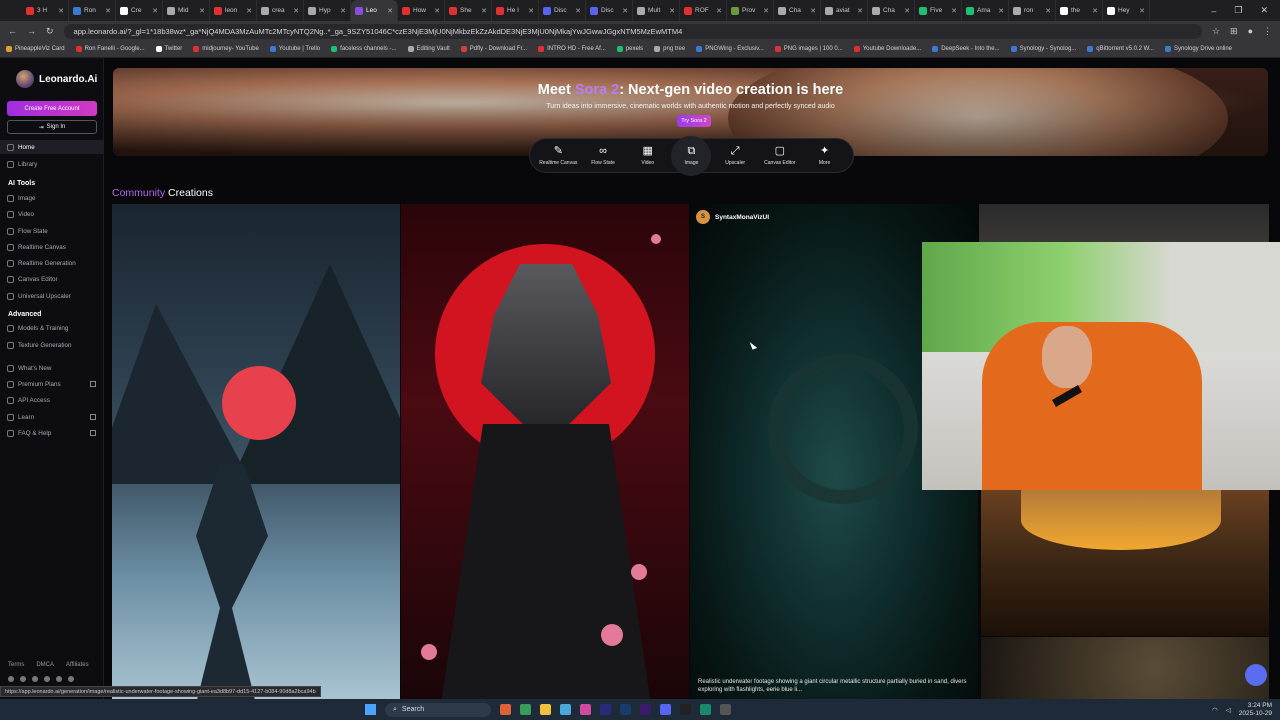  I want to click on chrome-icon, so click(565, 709).